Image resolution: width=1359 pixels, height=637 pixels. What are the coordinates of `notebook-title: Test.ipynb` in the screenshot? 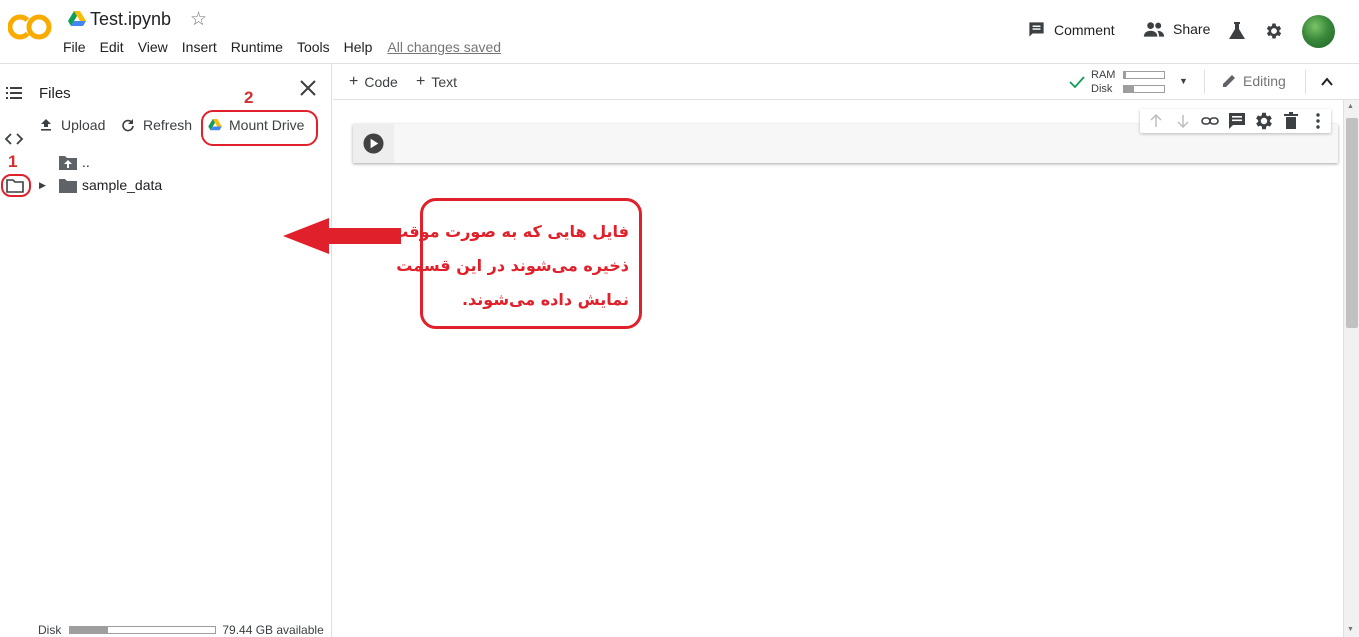 It's located at (130, 19).